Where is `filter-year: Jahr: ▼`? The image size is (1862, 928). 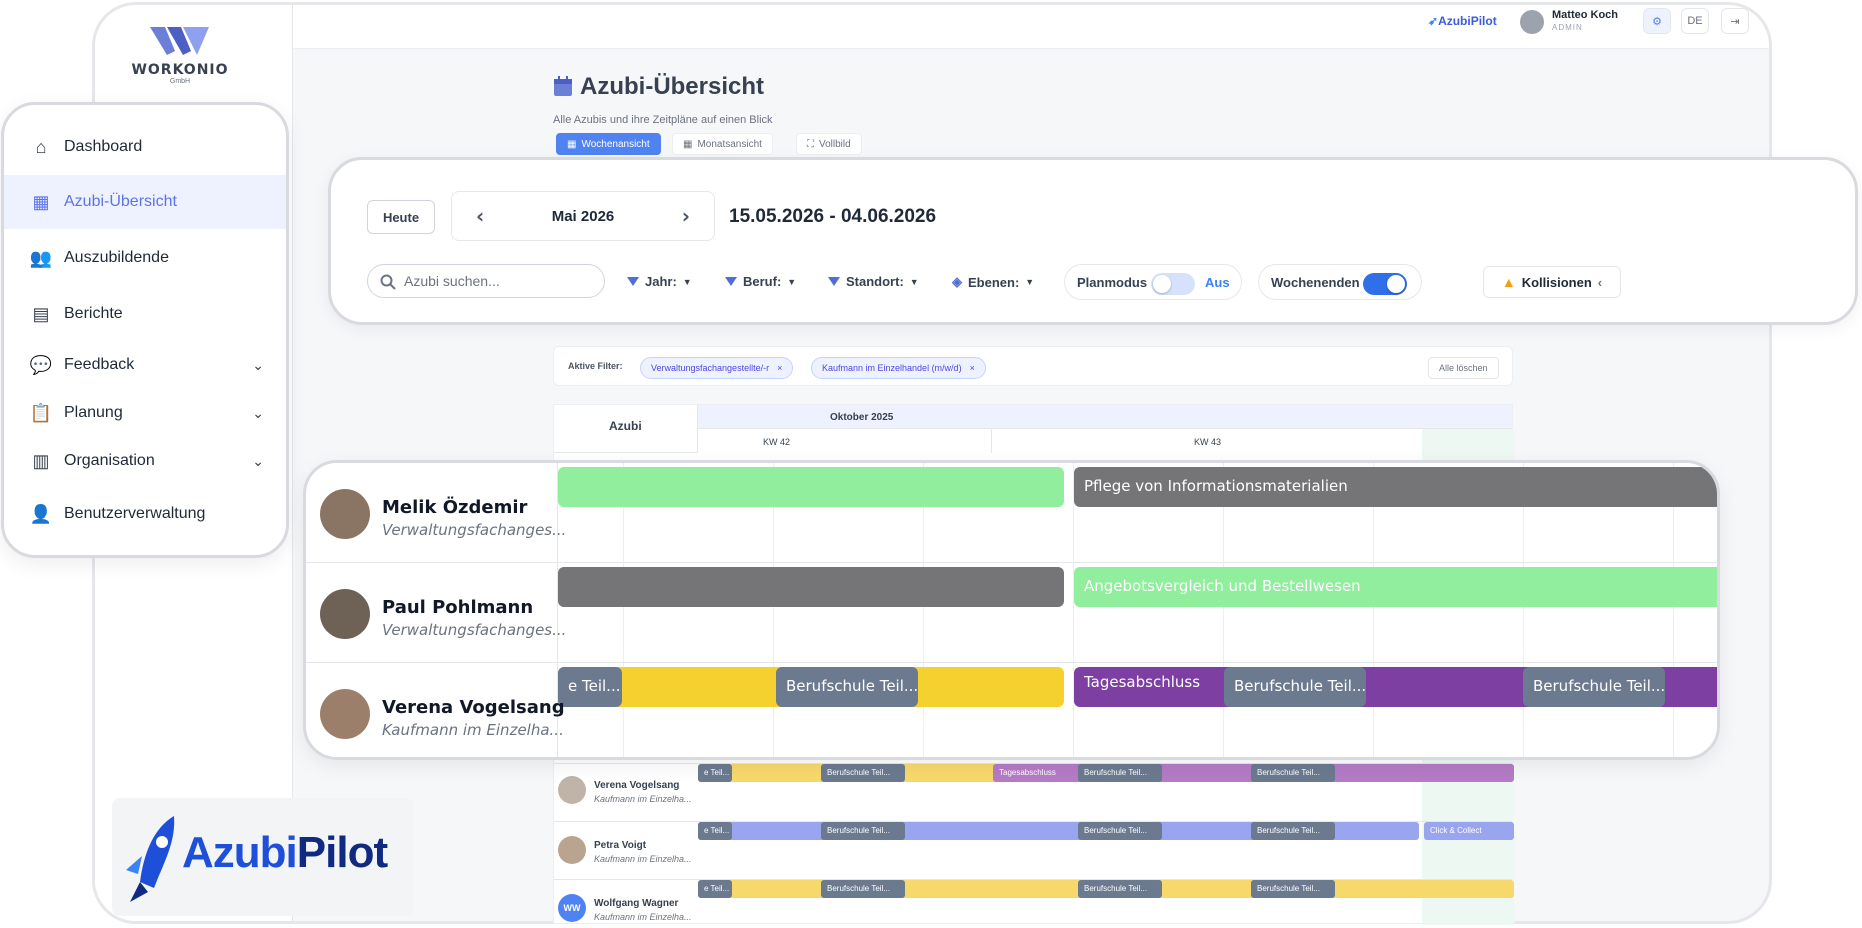
filter-year: Jahr: ▼ is located at coordinates (659, 281).